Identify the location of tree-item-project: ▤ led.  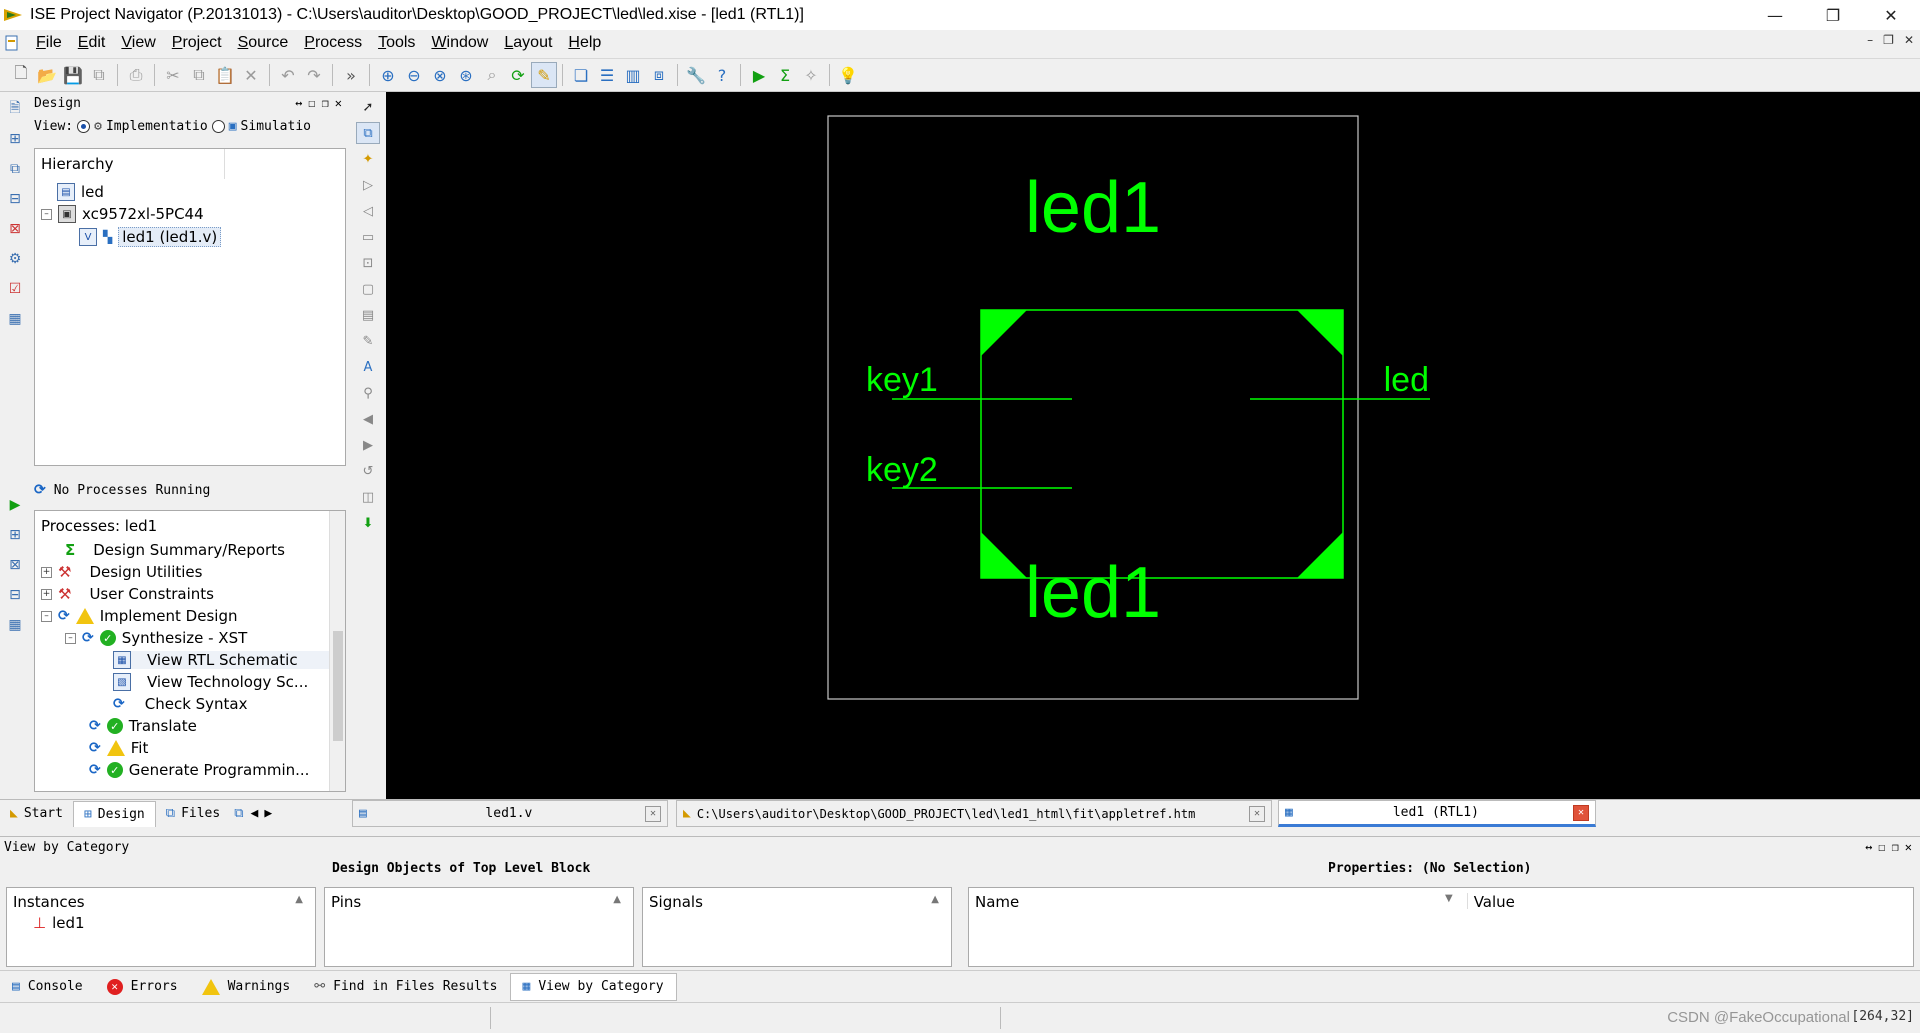
(80, 192).